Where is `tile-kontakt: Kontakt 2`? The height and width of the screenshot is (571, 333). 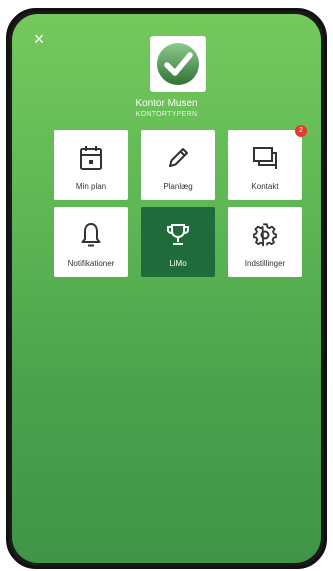 tile-kontakt: Kontakt 2 is located at coordinates (267, 162).